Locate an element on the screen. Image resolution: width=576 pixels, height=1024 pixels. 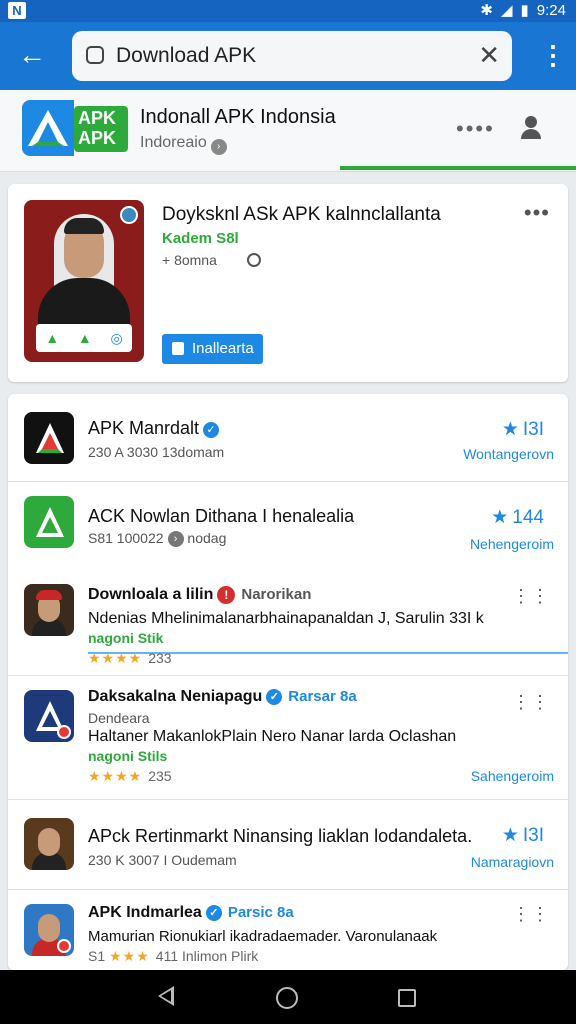
app-title-text: APK Manrdalt is located at coordinates (144, 428).